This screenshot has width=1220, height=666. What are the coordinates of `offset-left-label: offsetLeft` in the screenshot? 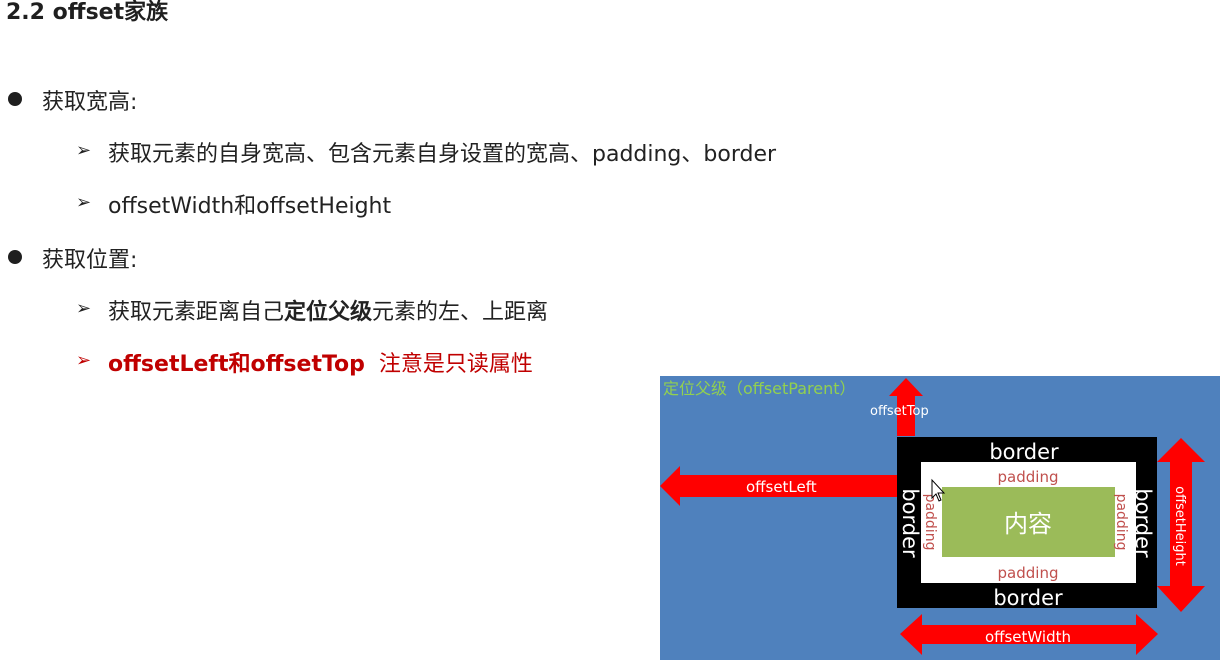 It's located at (781, 487).